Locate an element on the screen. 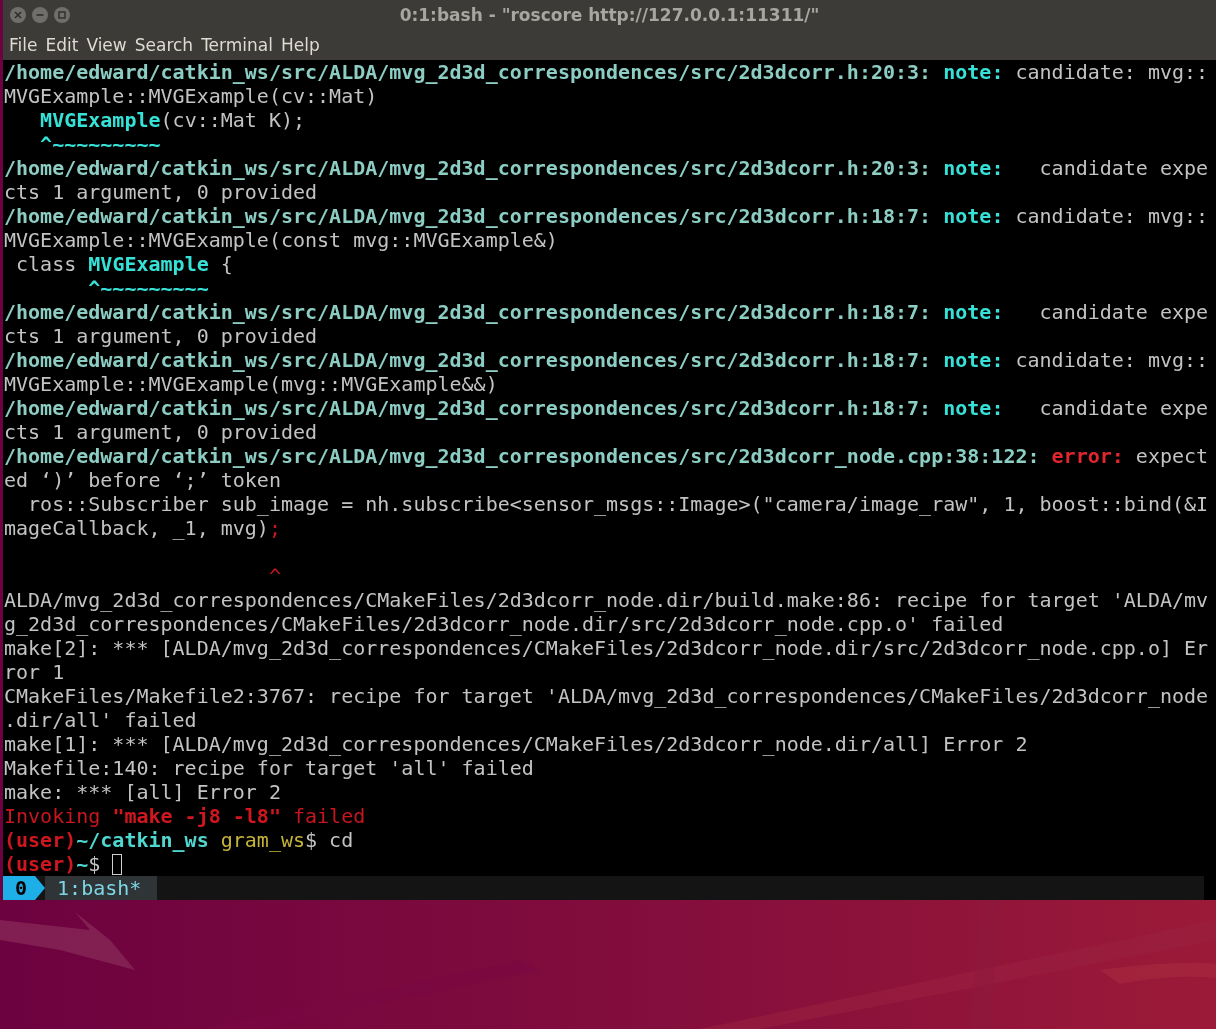 This screenshot has width=1216, height=1029. terminal-line: ALDA/mvg_2d3d_correspondences/CMakeFiles/2d3dcorr_node.dir/build.make:86: recipe for target 'ALDA/mv is located at coordinates (606, 600).